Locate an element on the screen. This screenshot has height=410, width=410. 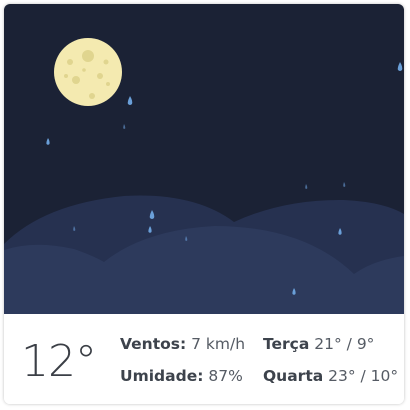
forecast-day-1: Terça 21° / 9° is located at coordinates (318, 344).